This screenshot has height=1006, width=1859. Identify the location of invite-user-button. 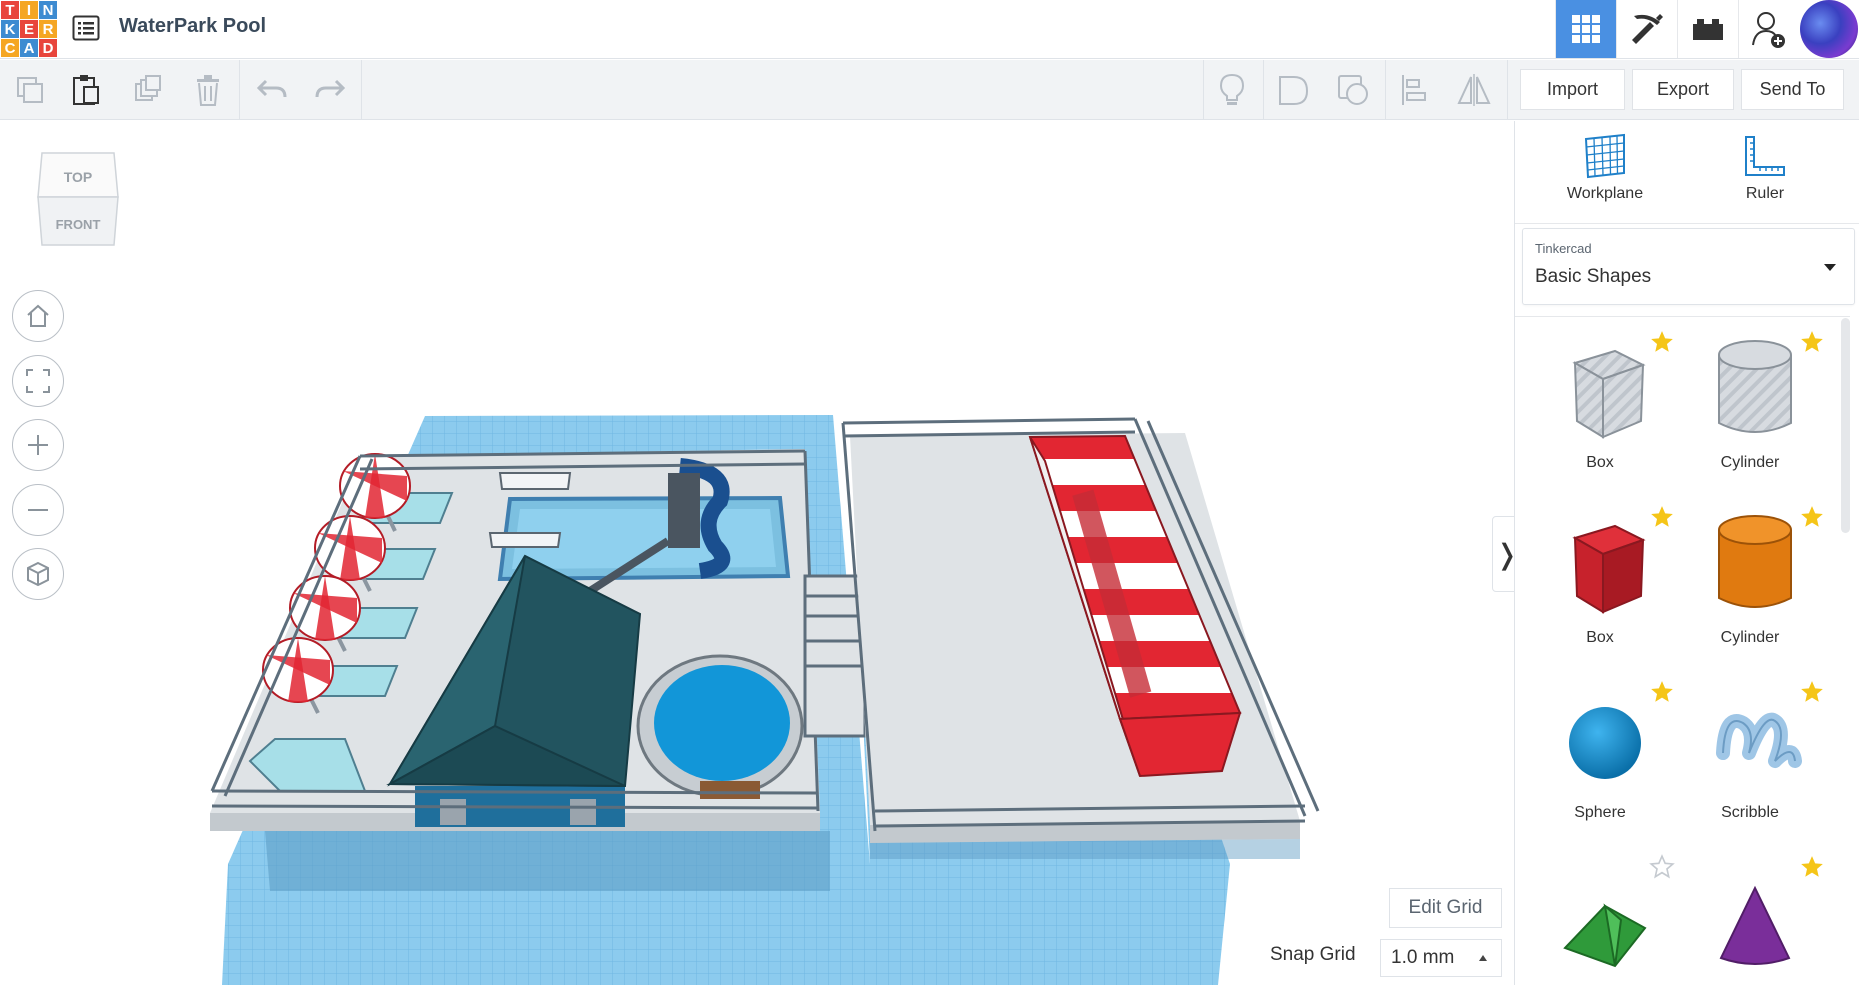
(1768, 29).